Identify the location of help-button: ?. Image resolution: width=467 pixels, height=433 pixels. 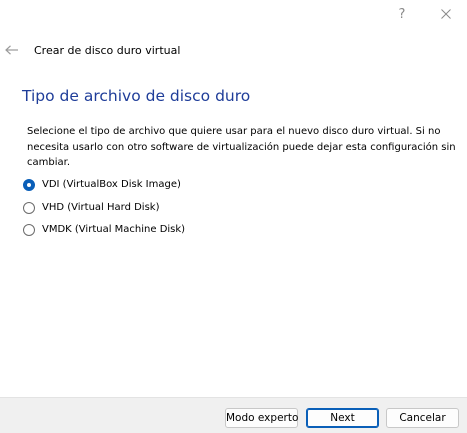
(402, 14).